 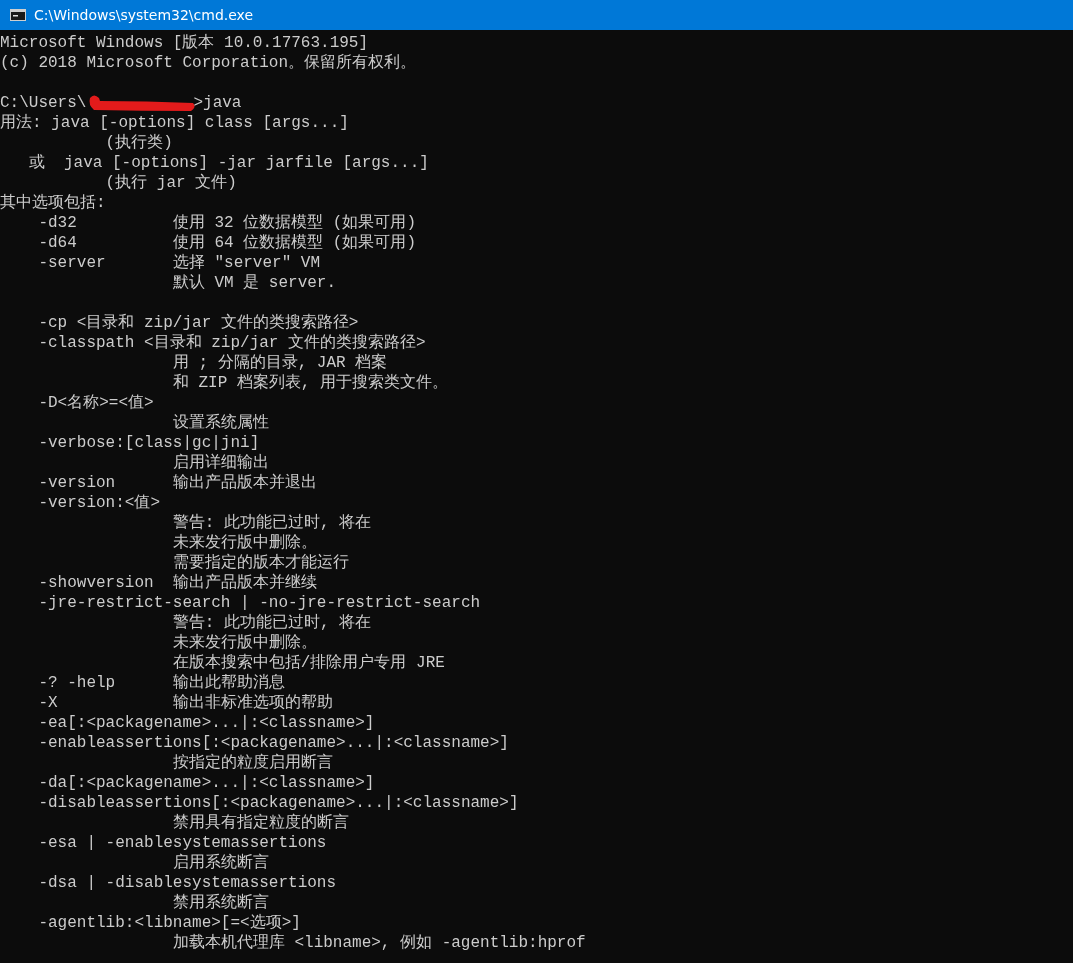 I want to click on console-line: 禁用具有指定粒度的断言, so click(x=260, y=823).